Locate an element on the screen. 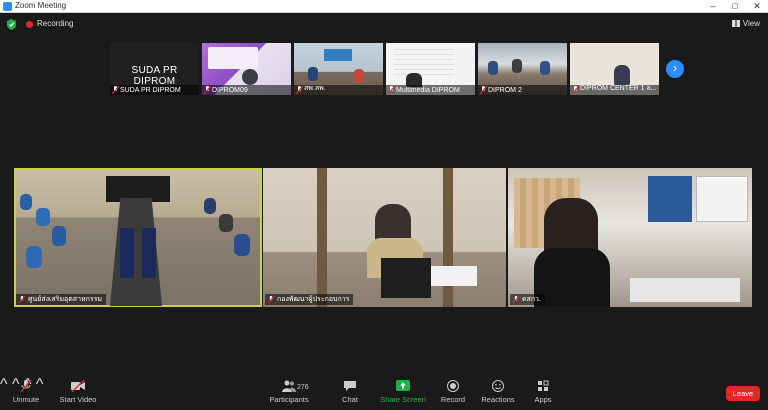 The height and width of the screenshot is (410, 768). thumbnail-name: Multimedia DIPROM is located at coordinates (428, 90).